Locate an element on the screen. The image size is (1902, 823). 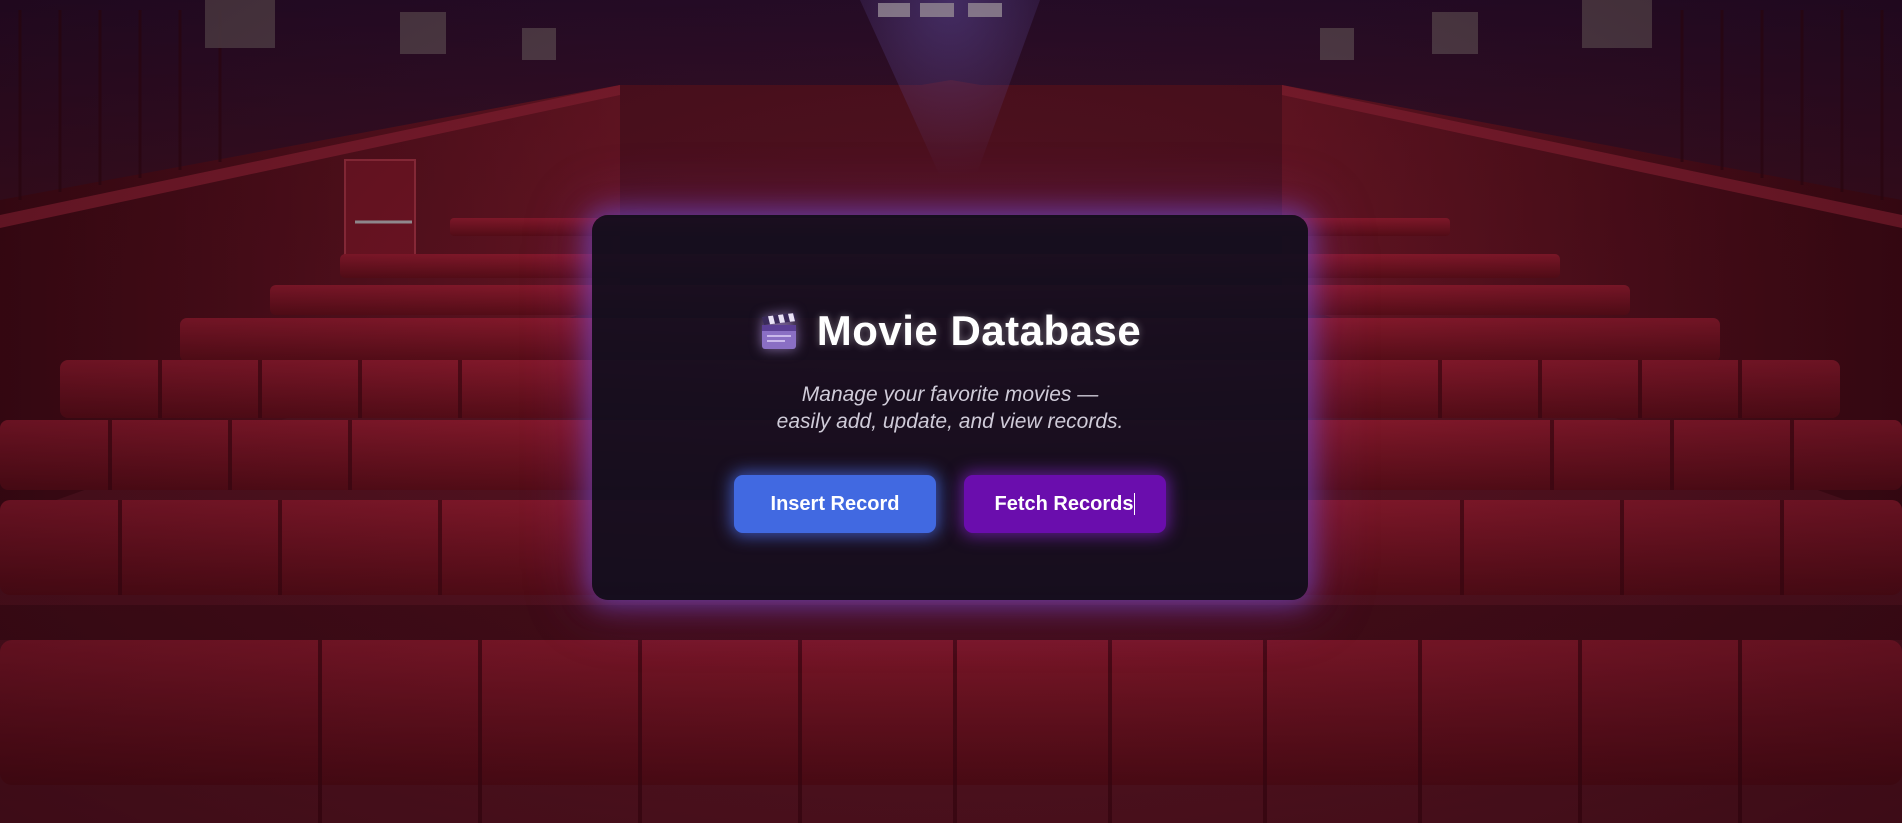
insert-record-label: Insert Record is located at coordinates (835, 503).